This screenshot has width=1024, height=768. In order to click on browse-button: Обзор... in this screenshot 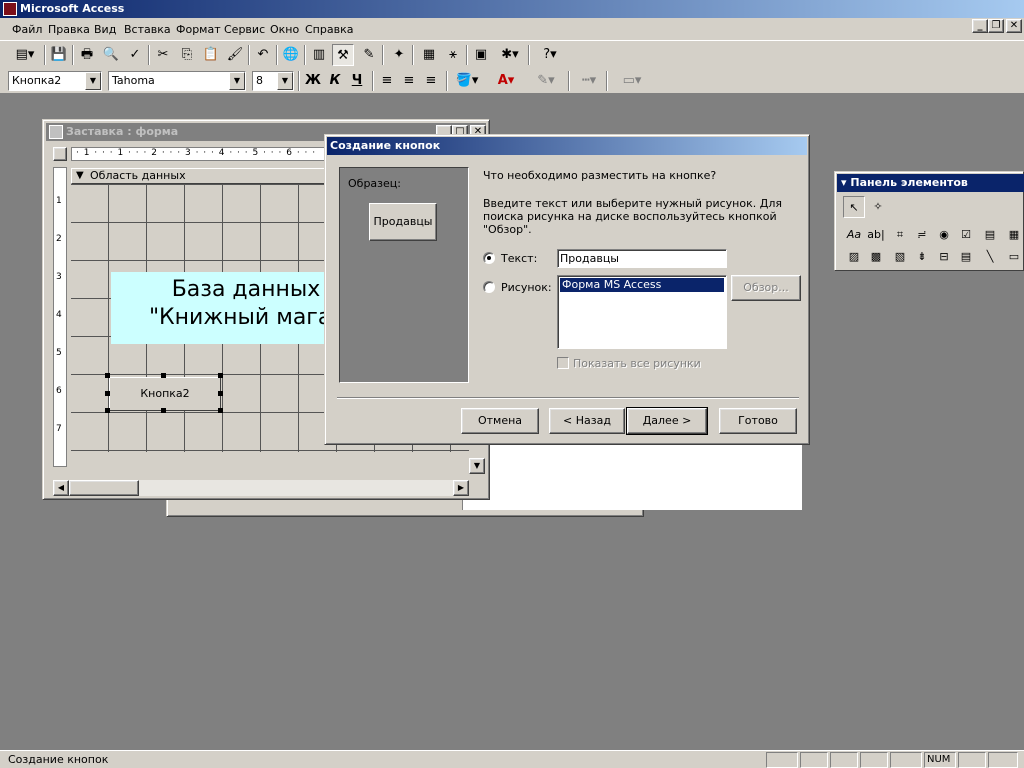, I will do `click(766, 288)`.